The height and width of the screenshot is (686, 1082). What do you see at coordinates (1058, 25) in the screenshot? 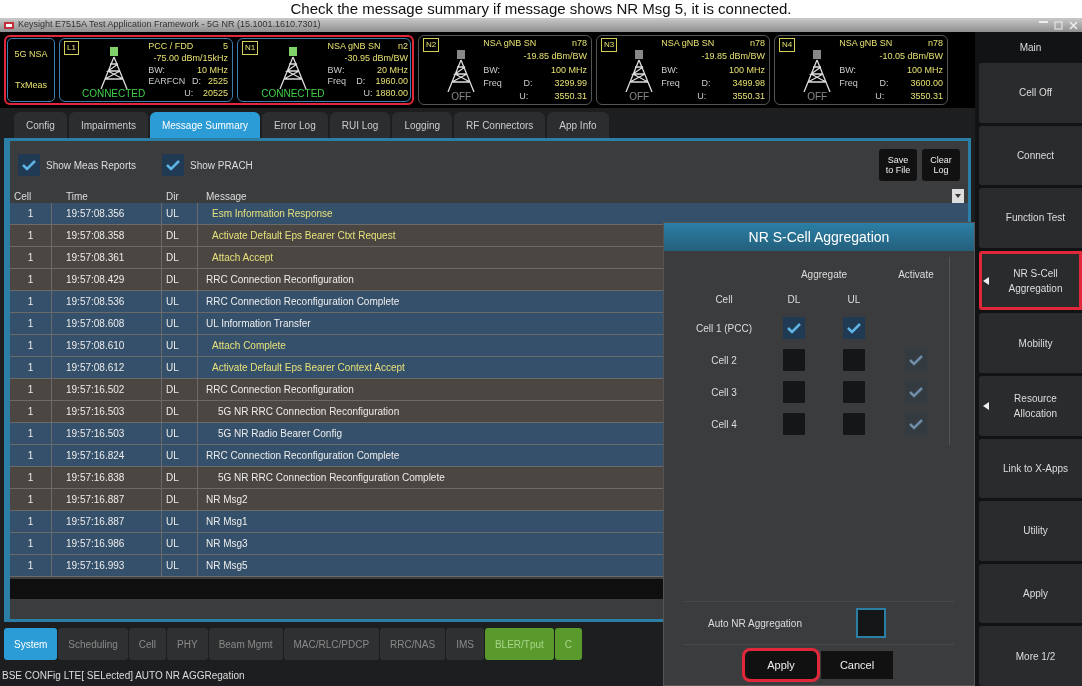
I see `maximize-icon` at bounding box center [1058, 25].